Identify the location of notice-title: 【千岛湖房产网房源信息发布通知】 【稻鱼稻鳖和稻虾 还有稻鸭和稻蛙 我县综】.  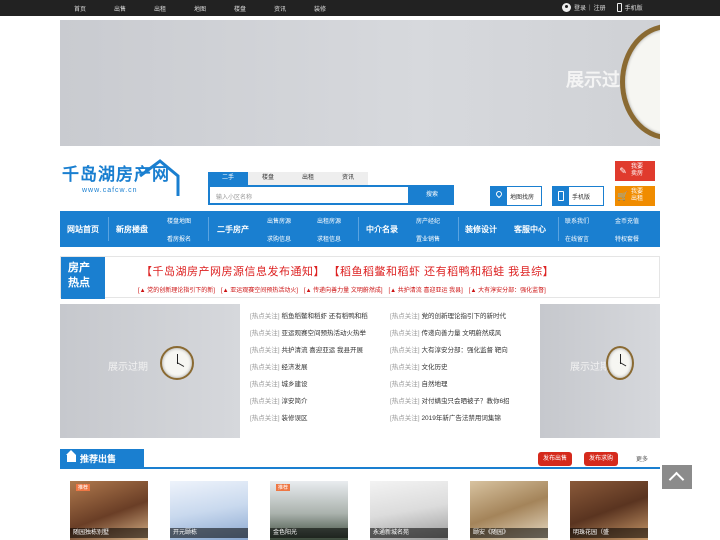
(347, 271).